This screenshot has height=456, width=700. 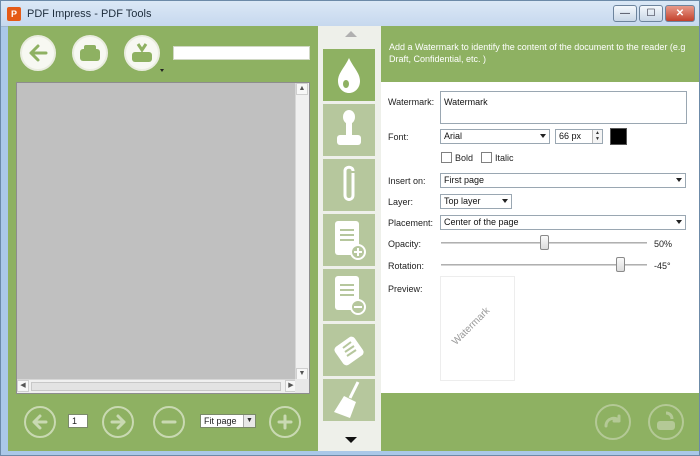 What do you see at coordinates (563, 222) in the screenshot?
I see `placement-select: Center of the page` at bounding box center [563, 222].